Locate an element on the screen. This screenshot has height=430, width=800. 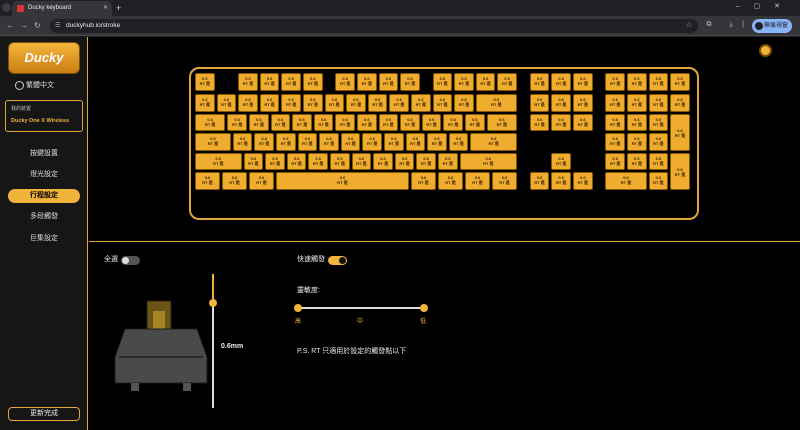
nav-multi-trigger: 多段觸發 is located at coordinates (44, 217).